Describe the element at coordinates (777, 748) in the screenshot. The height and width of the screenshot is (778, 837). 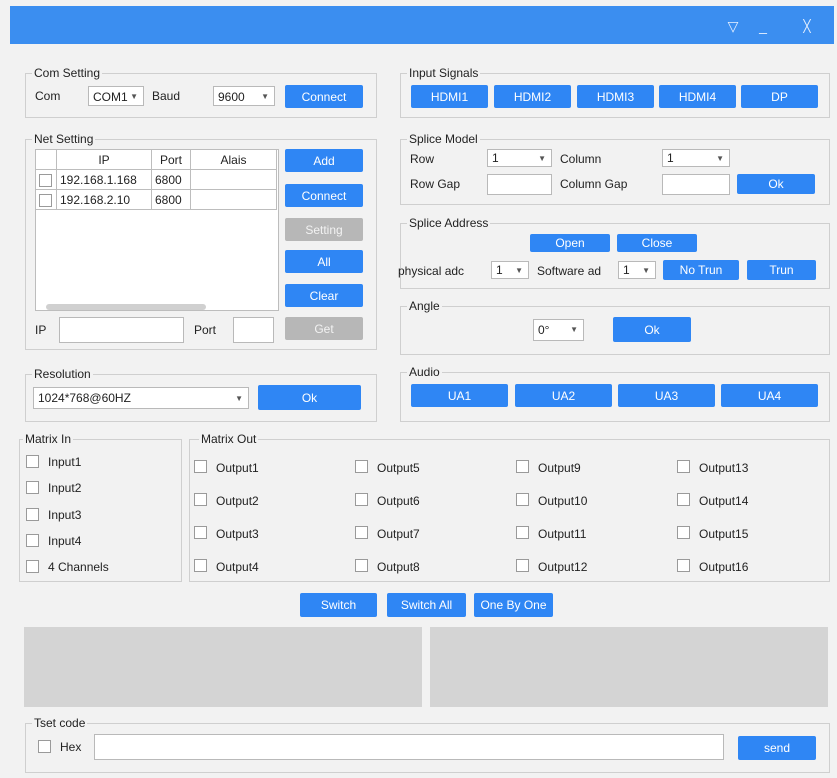
I see `send-button: send` at that location.